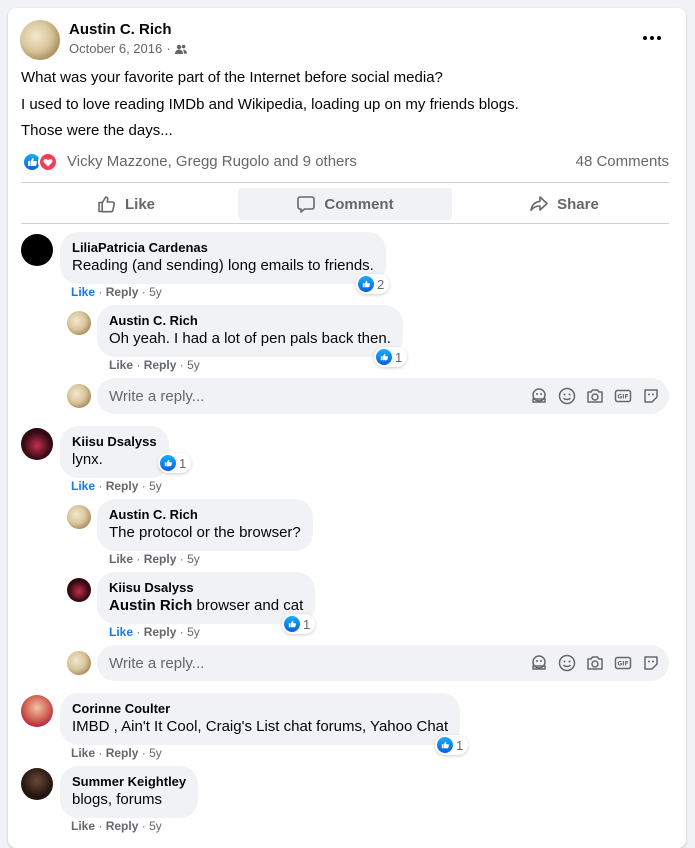 Image resolution: width=695 pixels, height=848 pixels. What do you see at coordinates (180, 49) in the screenshot?
I see `friends-icon` at bounding box center [180, 49].